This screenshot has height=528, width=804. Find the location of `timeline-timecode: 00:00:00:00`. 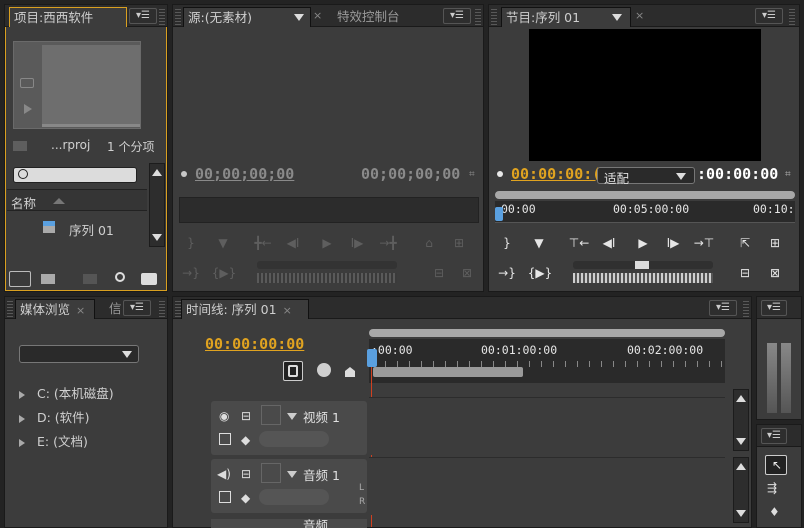

timeline-timecode: 00:00:00:00 is located at coordinates (254, 344).